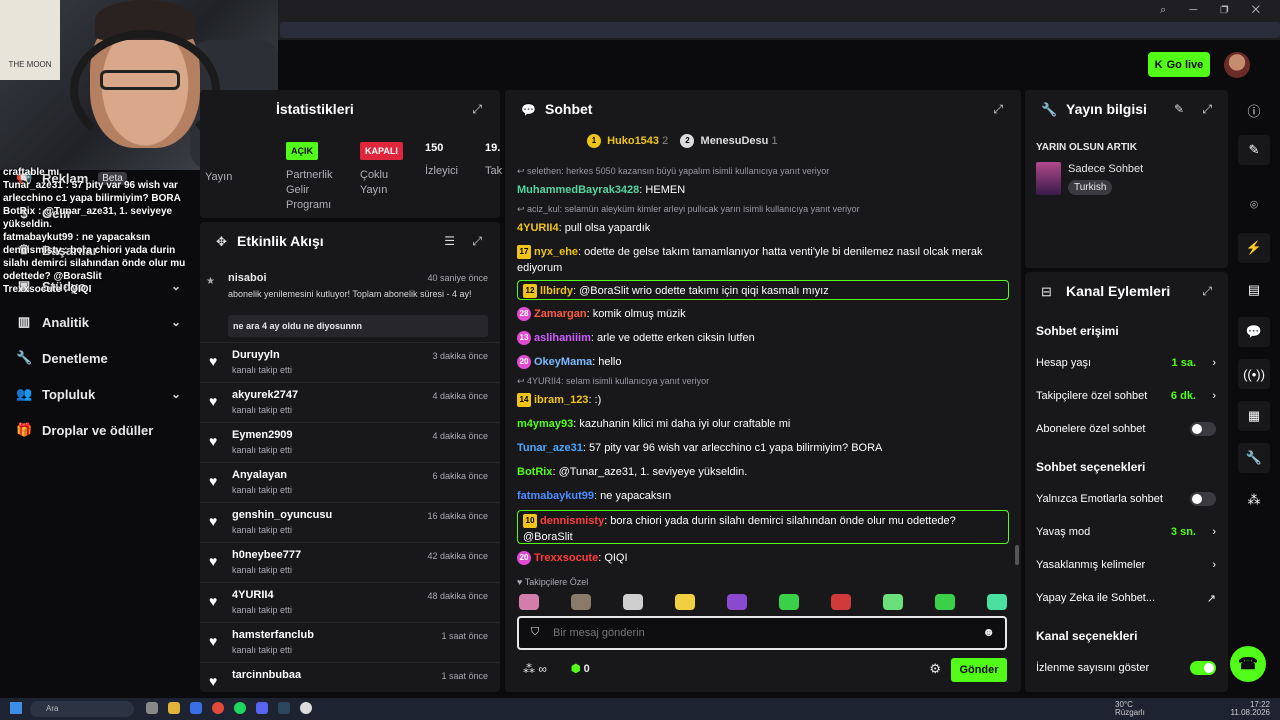 The image size is (1280, 720). What do you see at coordinates (218, 708) in the screenshot?
I see `browser-icon` at bounding box center [218, 708].